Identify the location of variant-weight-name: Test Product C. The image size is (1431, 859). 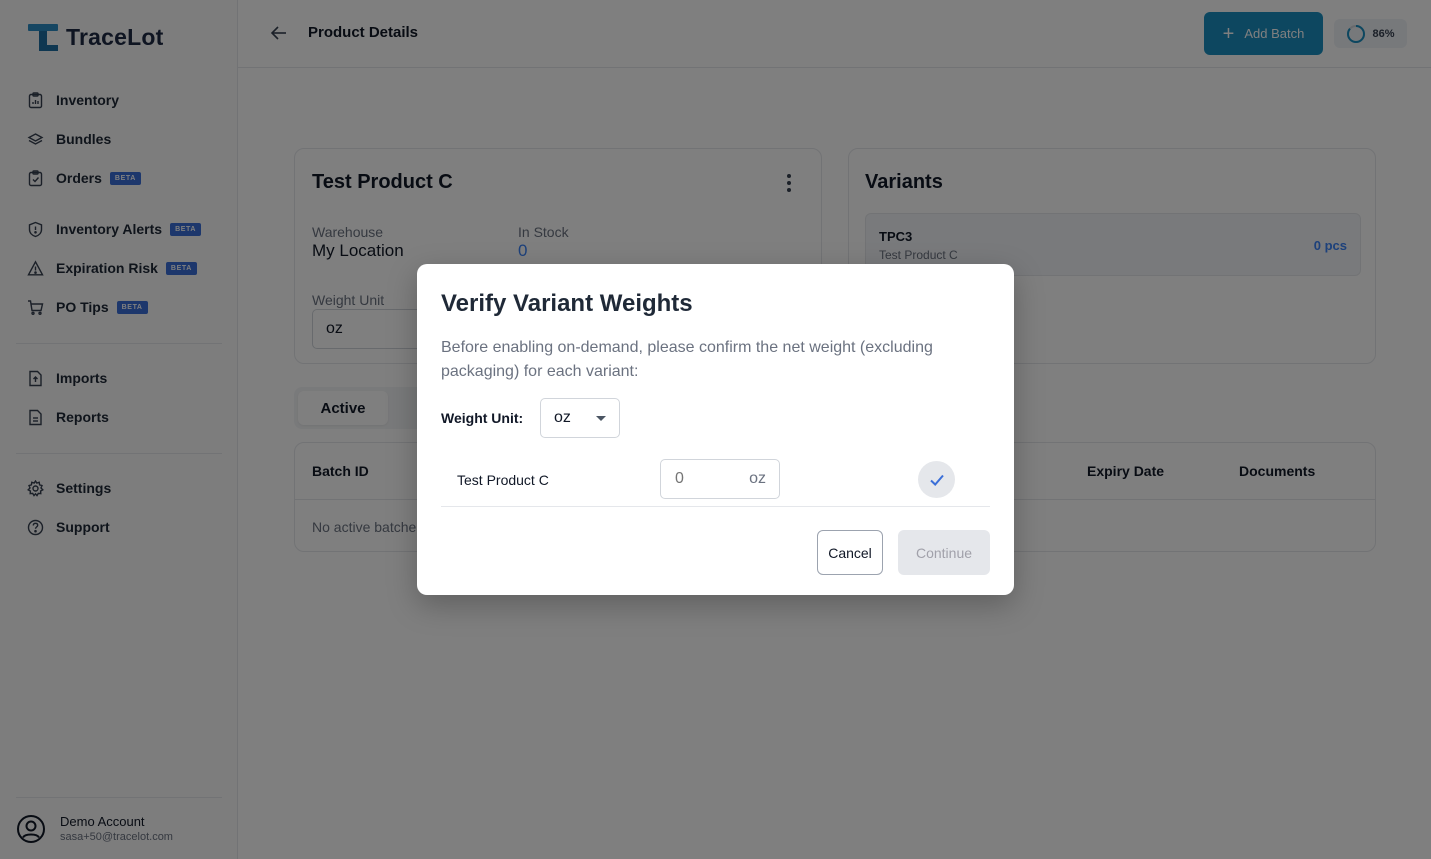
(503, 480).